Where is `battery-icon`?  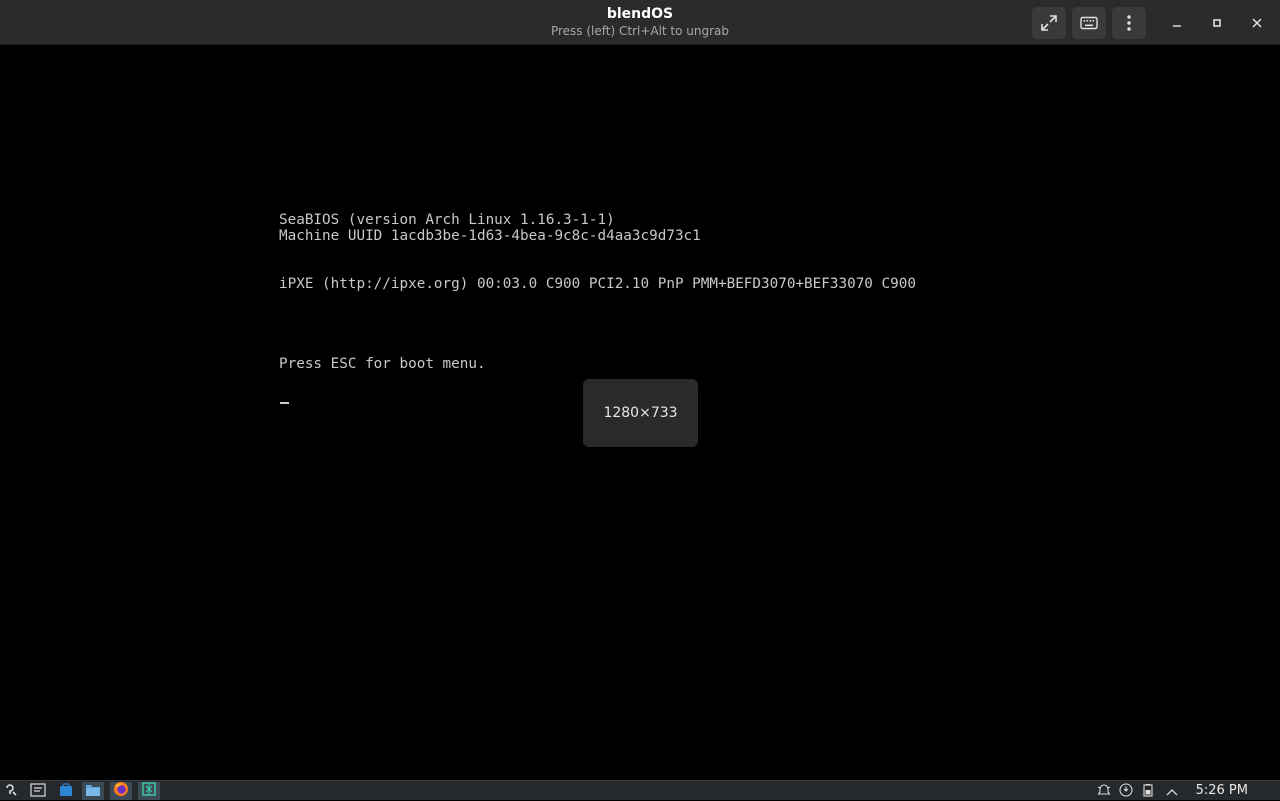
battery-icon is located at coordinates (1148, 791).